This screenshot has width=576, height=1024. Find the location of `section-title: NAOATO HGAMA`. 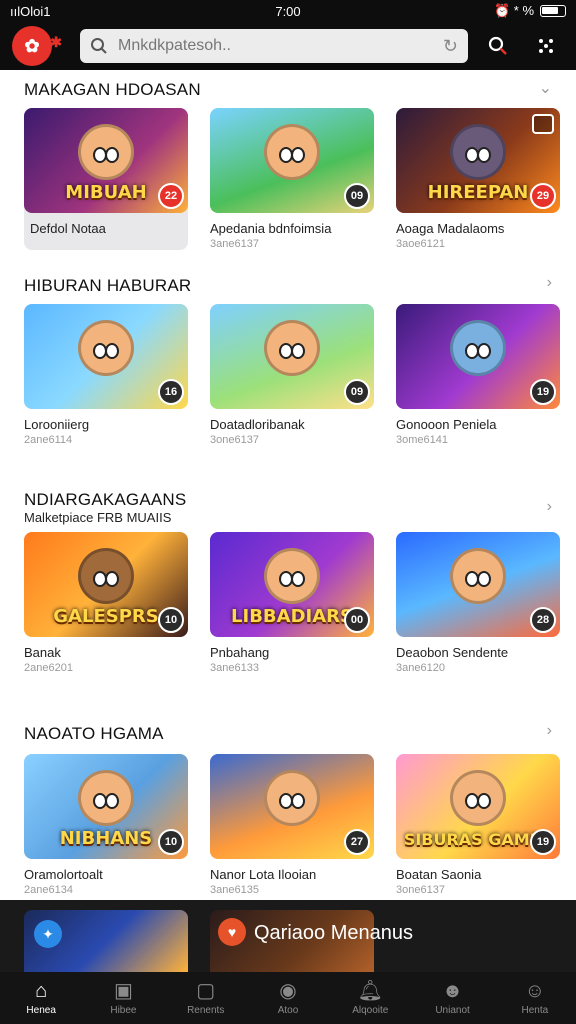

section-title: NAOATO HGAMA is located at coordinates (94, 733).